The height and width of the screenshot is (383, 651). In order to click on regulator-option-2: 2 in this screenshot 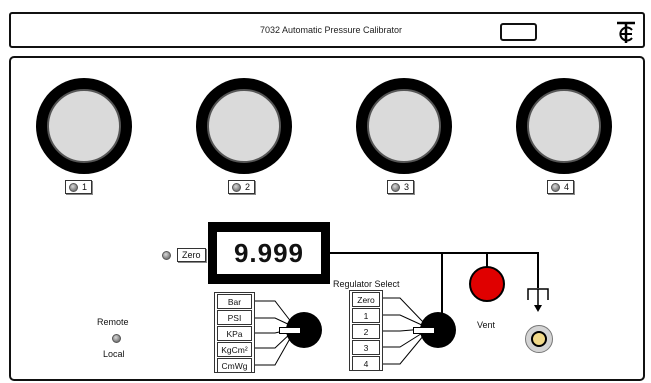, I will do `click(366, 331)`.